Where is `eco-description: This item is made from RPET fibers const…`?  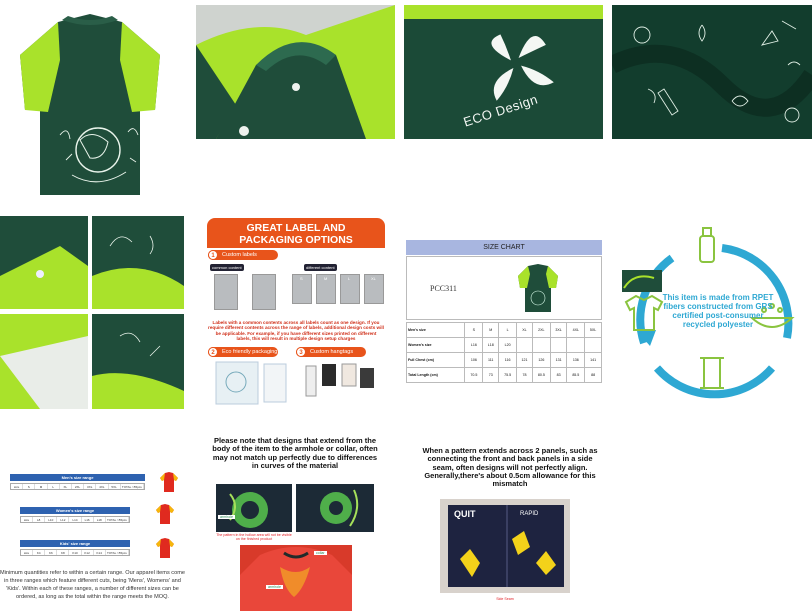 eco-description: This item is made from RPET fibers const… is located at coordinates (718, 311).